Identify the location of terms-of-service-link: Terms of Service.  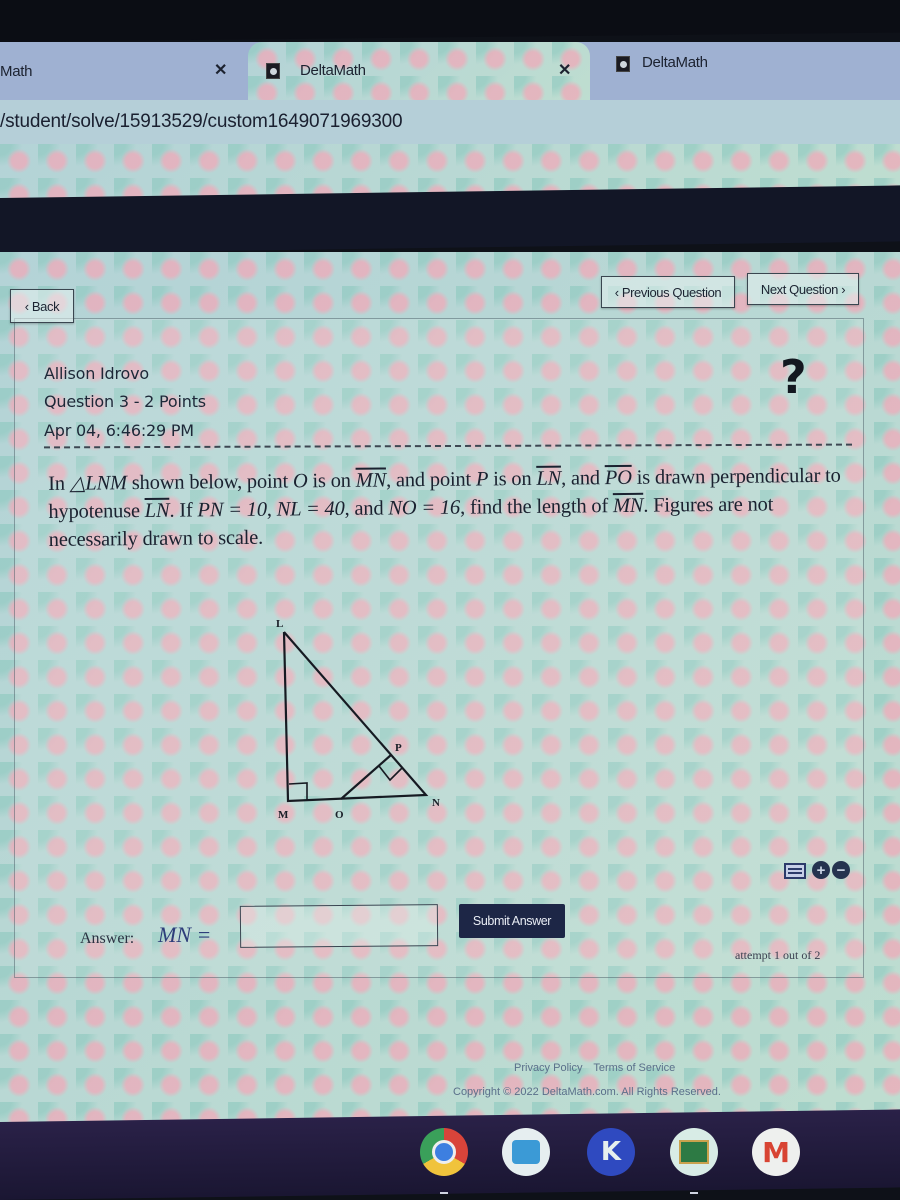
(634, 1068).